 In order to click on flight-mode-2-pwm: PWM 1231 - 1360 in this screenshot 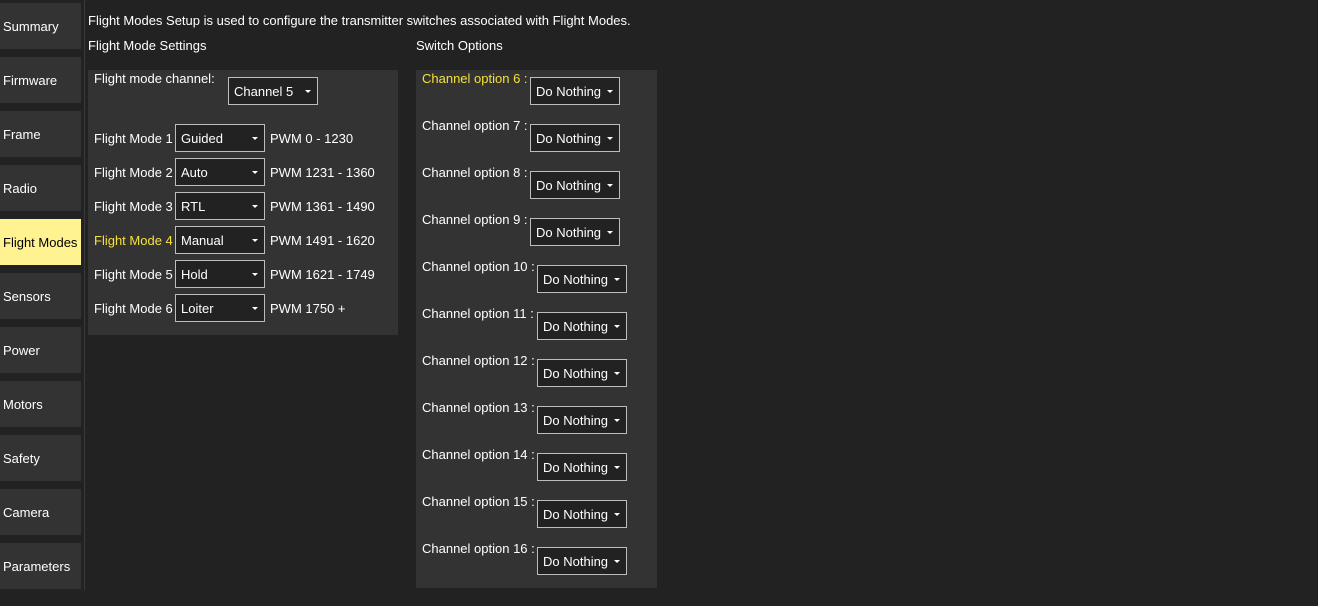, I will do `click(322, 172)`.